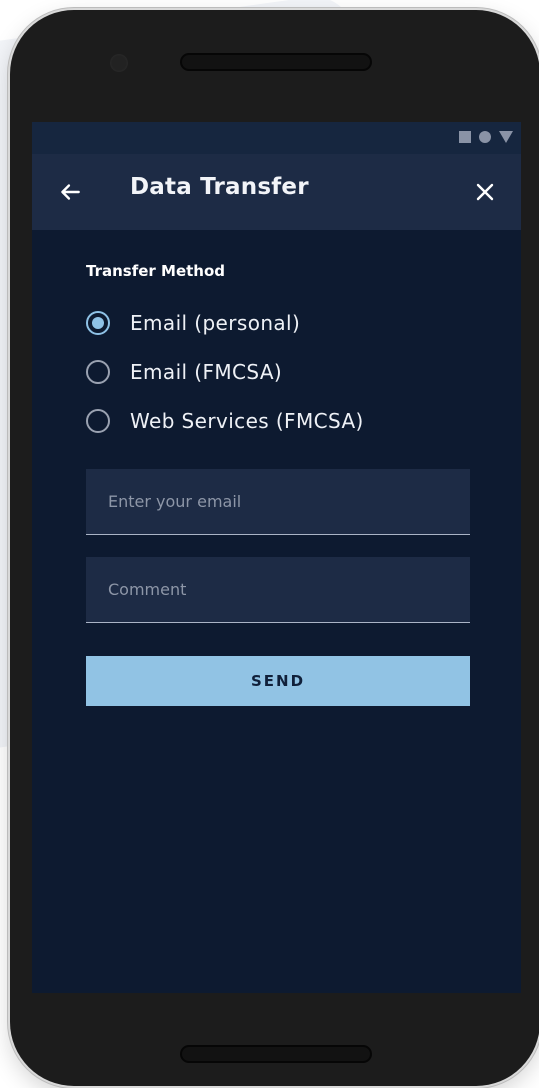 This screenshot has height=1088, width=539. Describe the element at coordinates (276, 138) in the screenshot. I see `status-bar` at that location.